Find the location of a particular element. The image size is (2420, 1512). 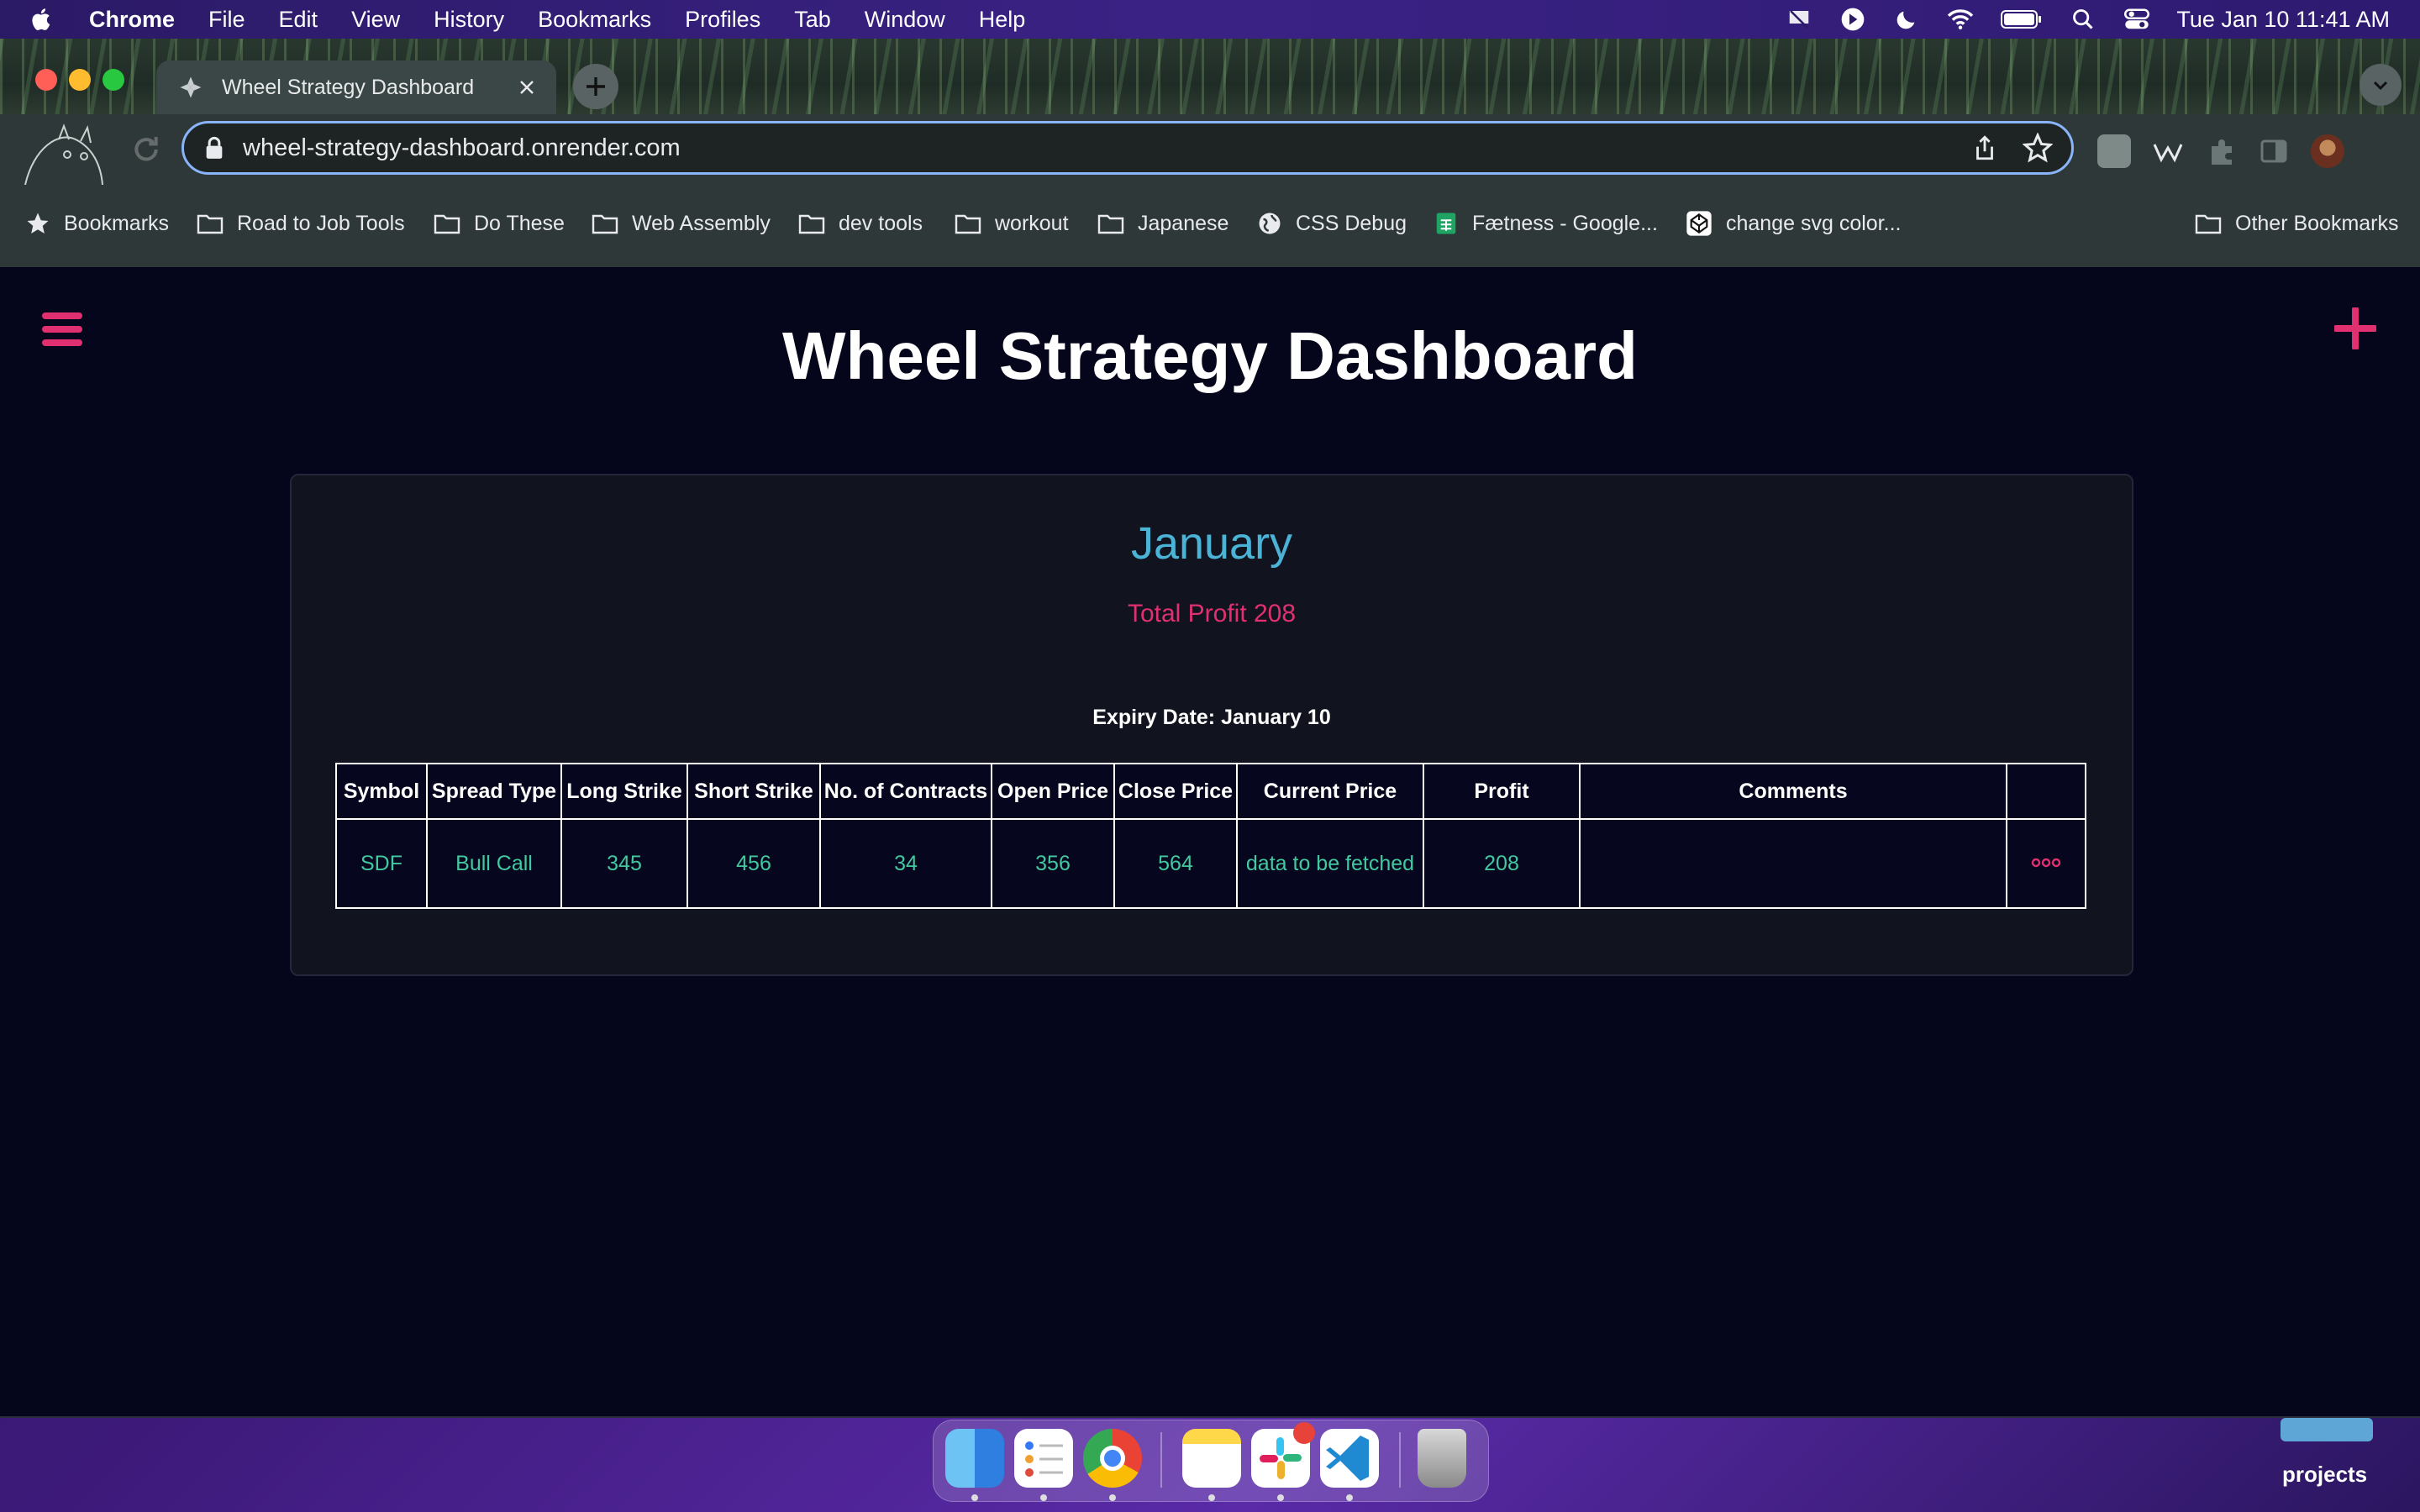

menu-bookmarks: Bookmarks is located at coordinates (594, 20).